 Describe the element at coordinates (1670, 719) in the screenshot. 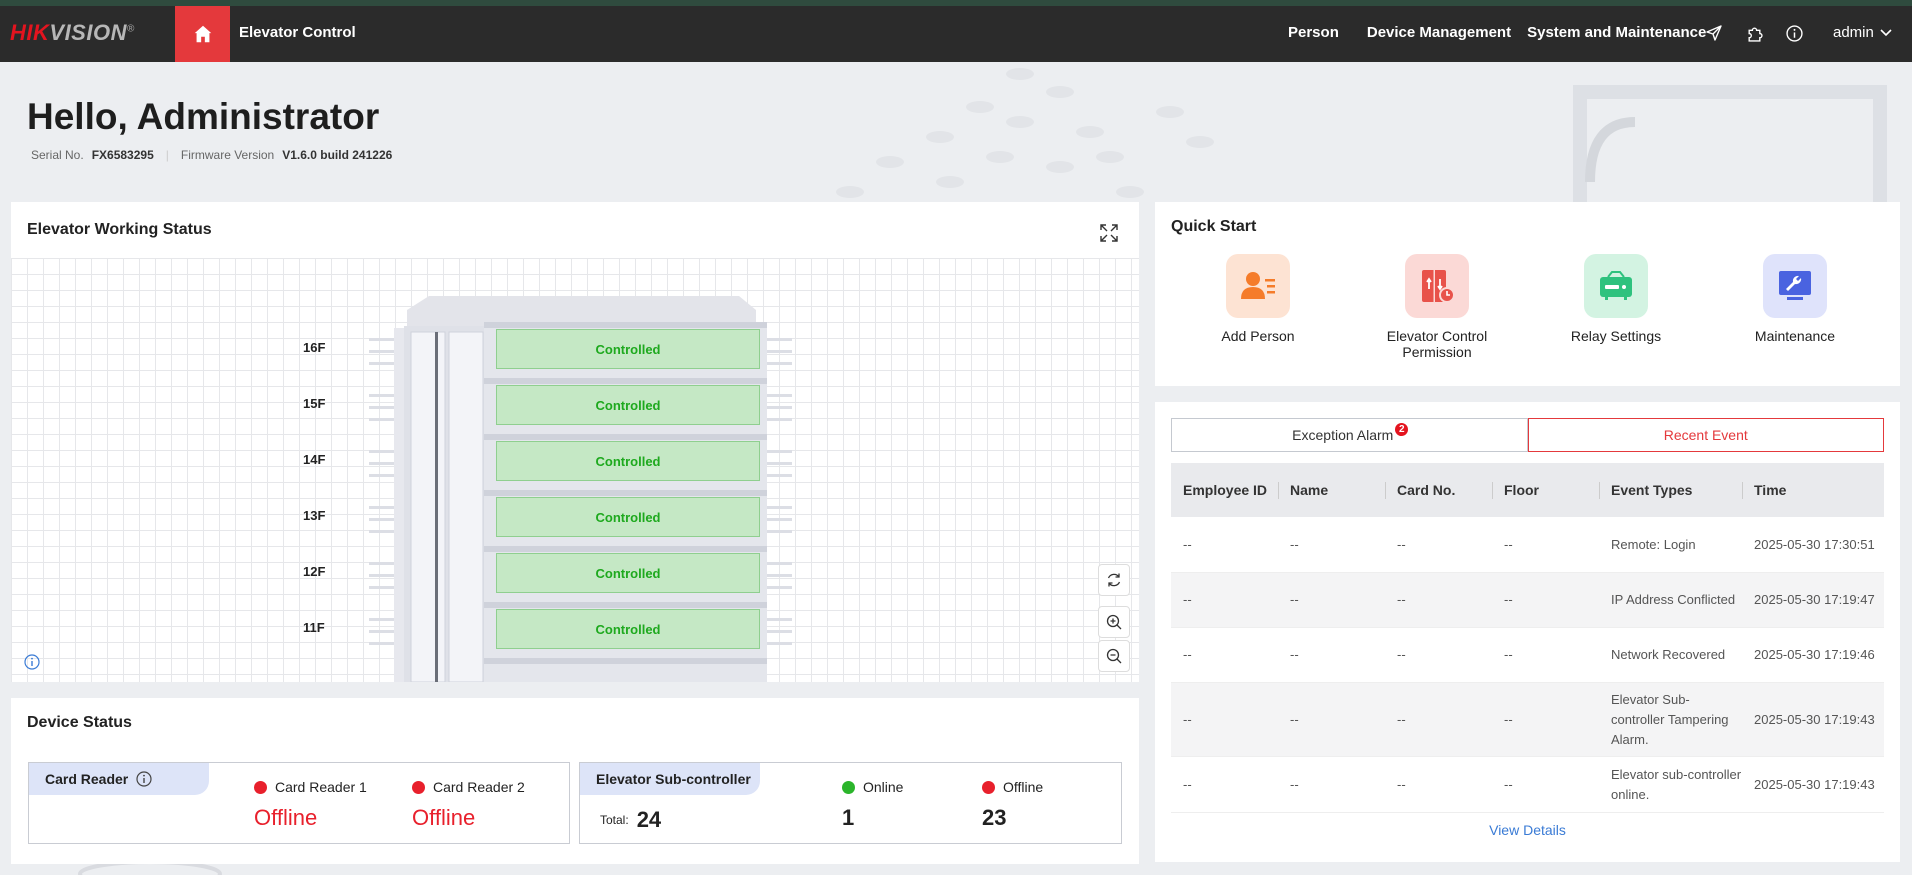

I see `cell-event-type: Elevator Sub-controller Tampering Alarm.` at that location.